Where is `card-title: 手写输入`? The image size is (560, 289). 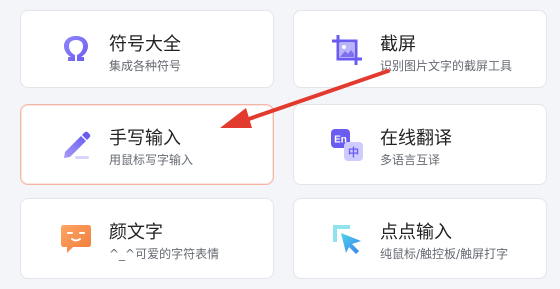 card-title: 手写输入 is located at coordinates (145, 138).